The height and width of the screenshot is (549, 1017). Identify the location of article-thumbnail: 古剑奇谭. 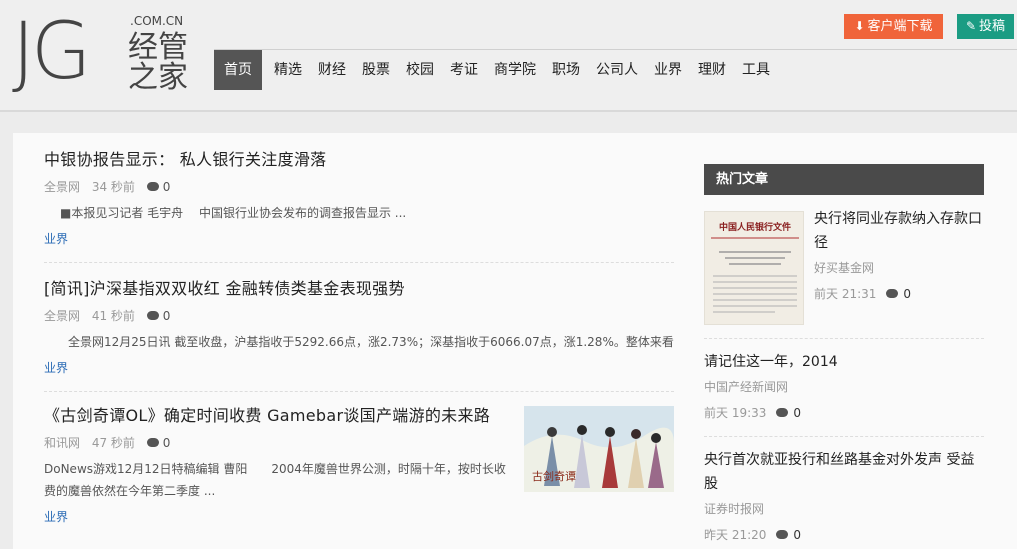
(599, 449).